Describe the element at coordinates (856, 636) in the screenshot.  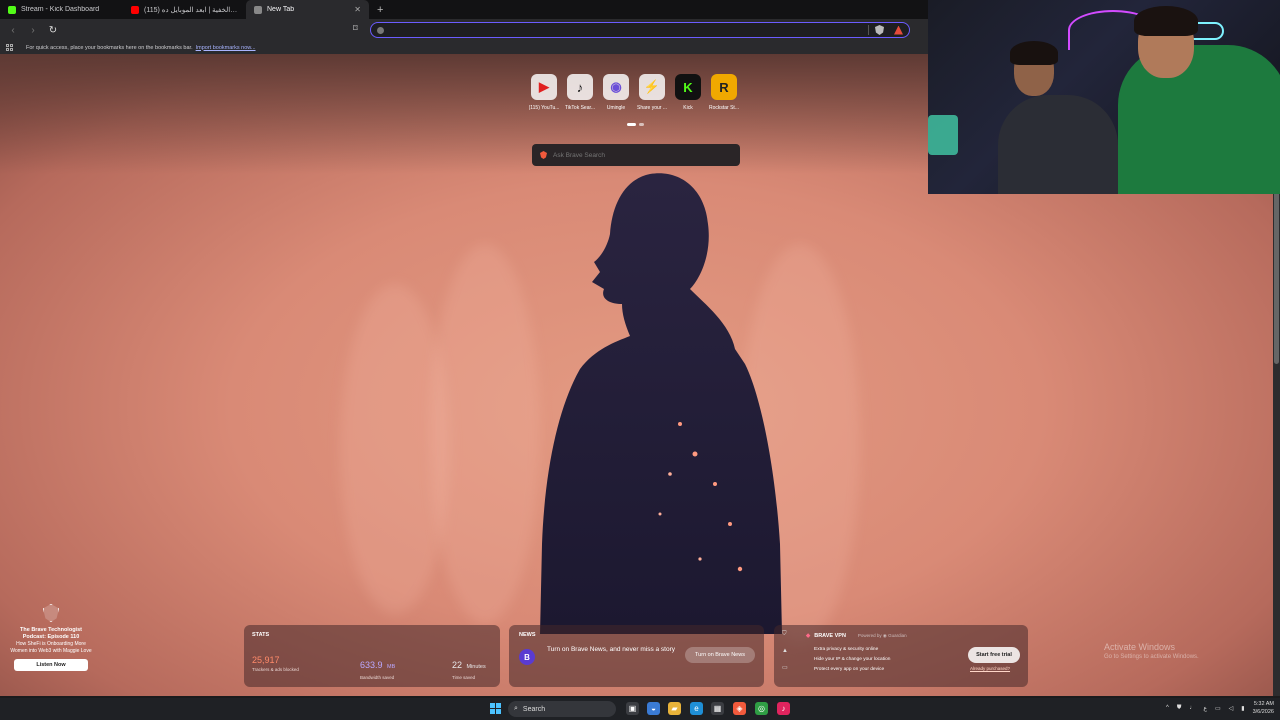
I see `vpn-header: ◆ BRAVE VPN Powered by ◉ Guardian` at that location.